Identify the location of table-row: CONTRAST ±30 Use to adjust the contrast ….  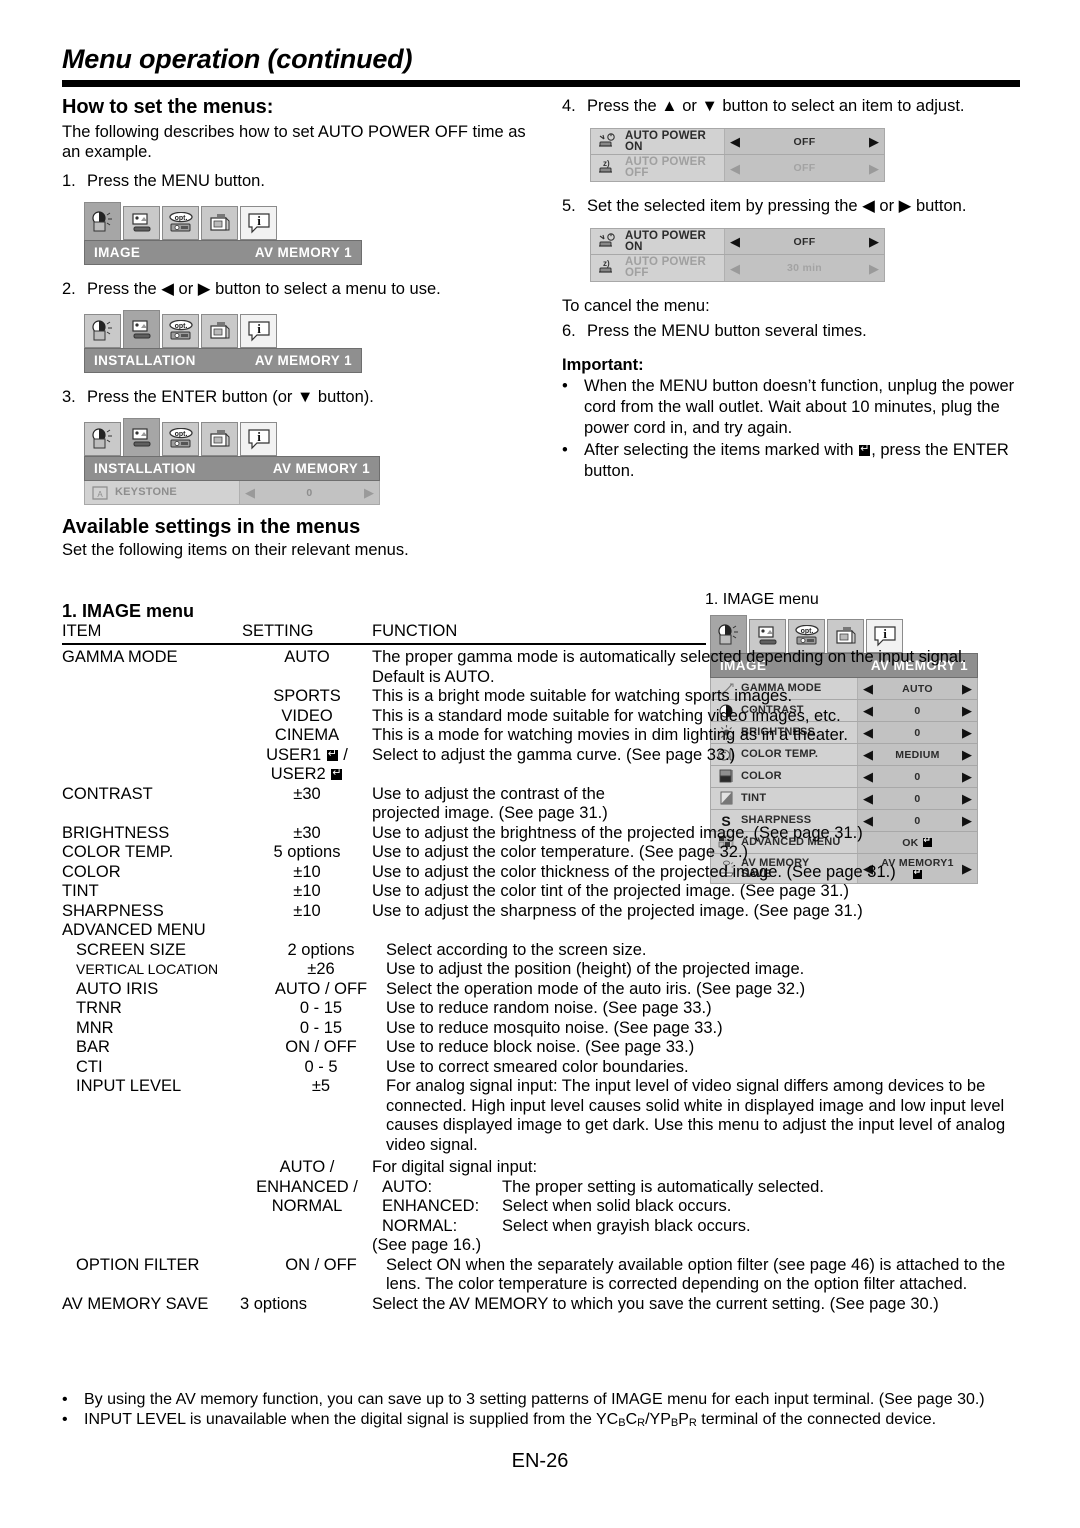
(542, 804).